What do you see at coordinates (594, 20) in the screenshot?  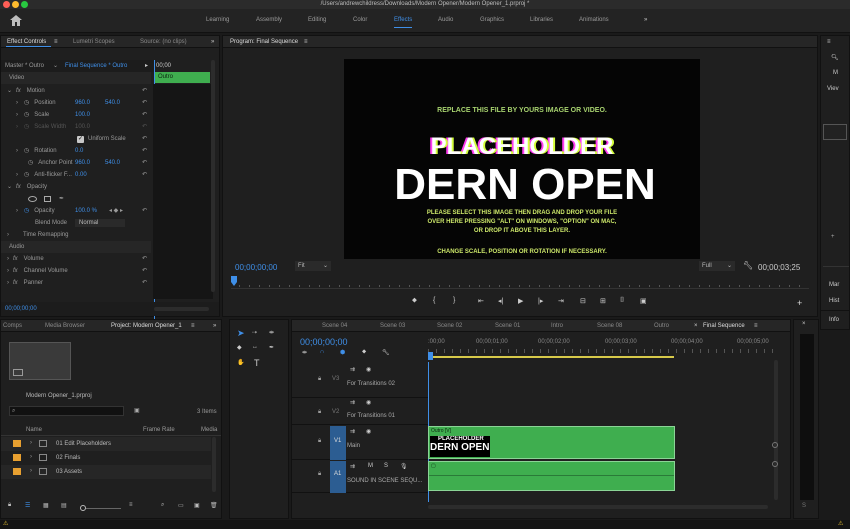 I see `workspace-animations: Animations` at bounding box center [594, 20].